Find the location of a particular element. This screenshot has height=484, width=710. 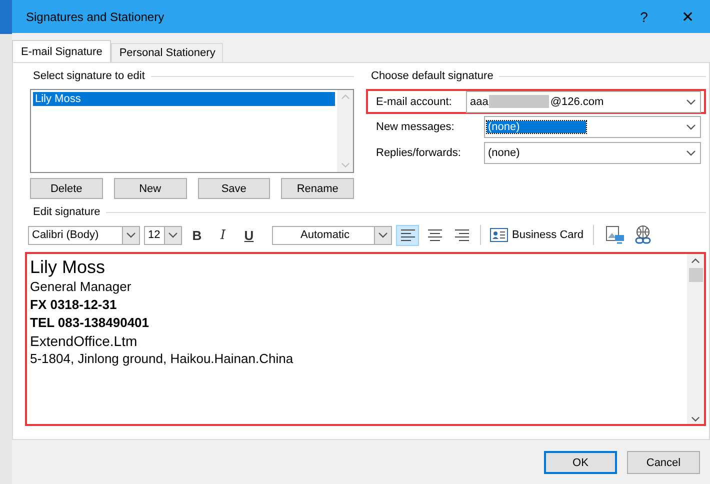

group-label: Choose default signature is located at coordinates (432, 76).